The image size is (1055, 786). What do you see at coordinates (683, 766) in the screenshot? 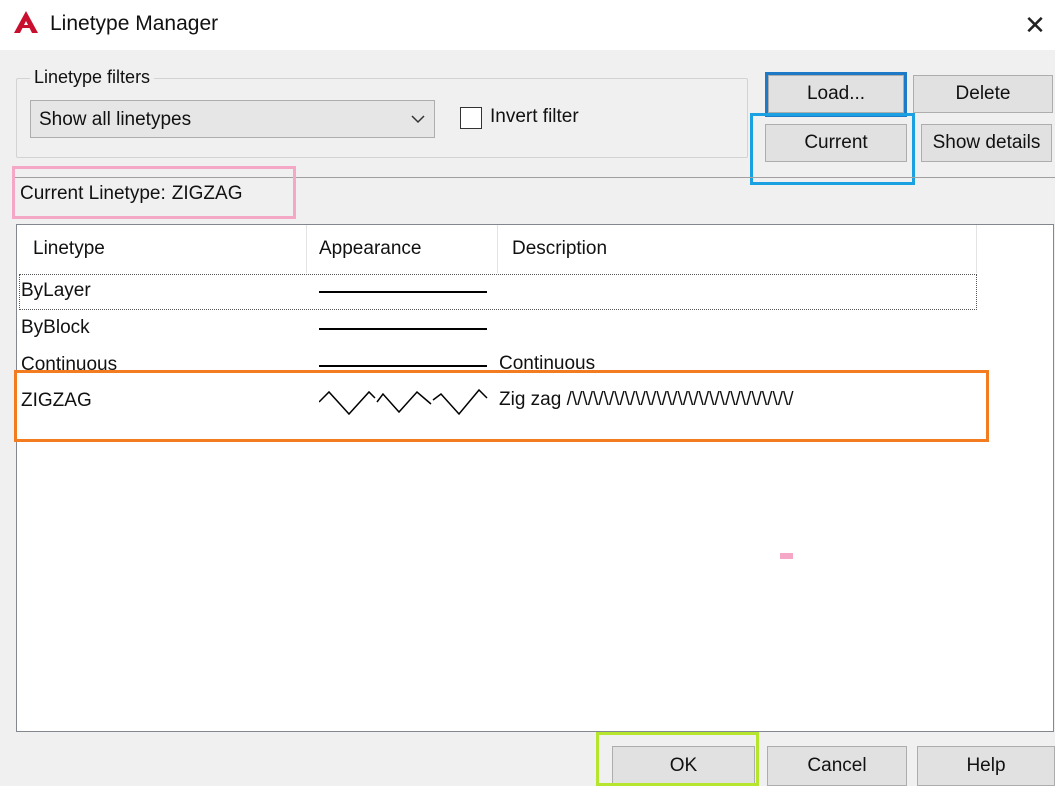
I see `ok-button: OK` at bounding box center [683, 766].